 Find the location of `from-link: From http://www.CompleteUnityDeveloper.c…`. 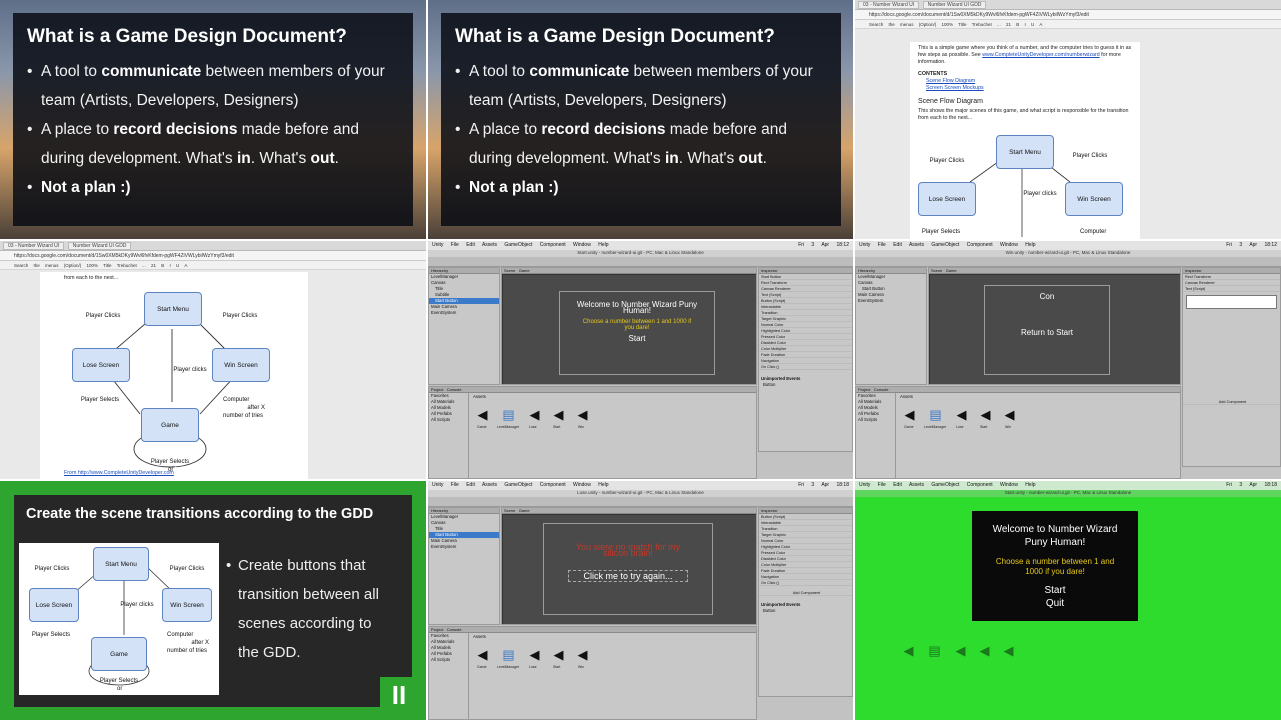

from-link: From http://www.CompleteUnityDeveloper.c… is located at coordinates (119, 473).